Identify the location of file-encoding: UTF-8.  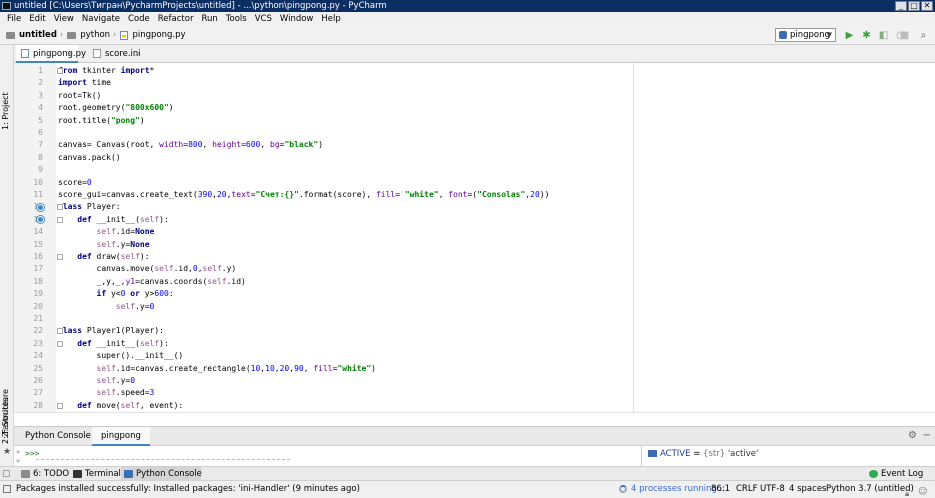
(772, 489).